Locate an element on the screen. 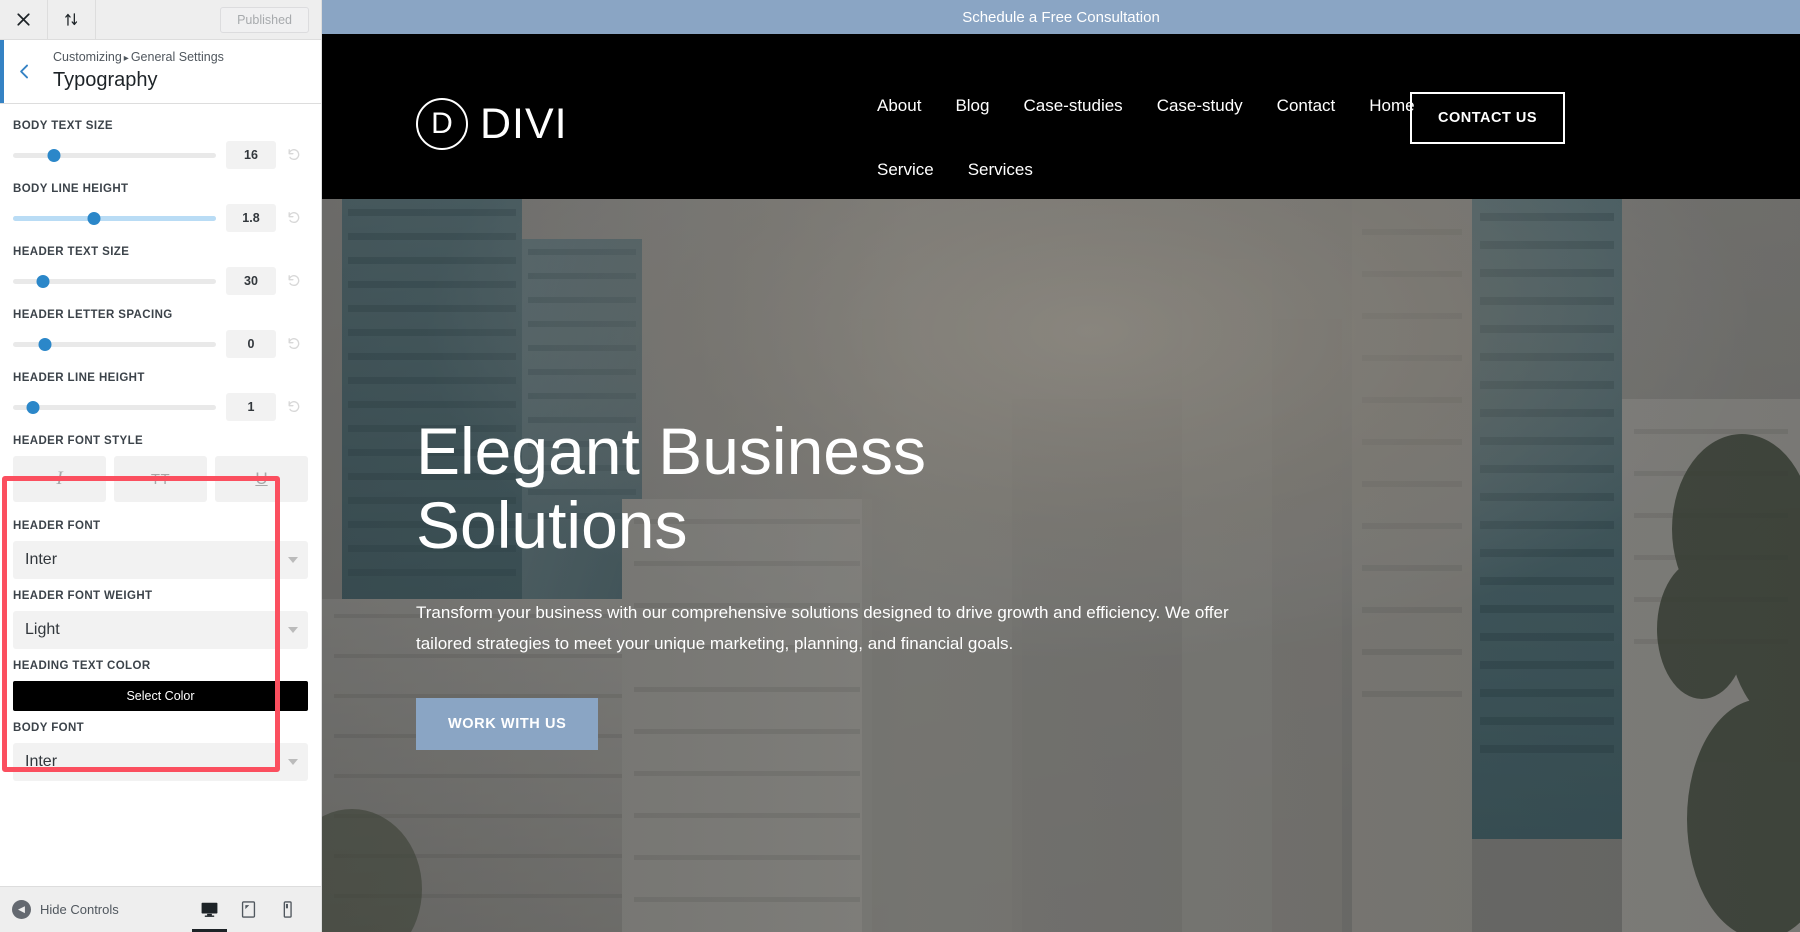  control-row: 16 is located at coordinates (160, 155).